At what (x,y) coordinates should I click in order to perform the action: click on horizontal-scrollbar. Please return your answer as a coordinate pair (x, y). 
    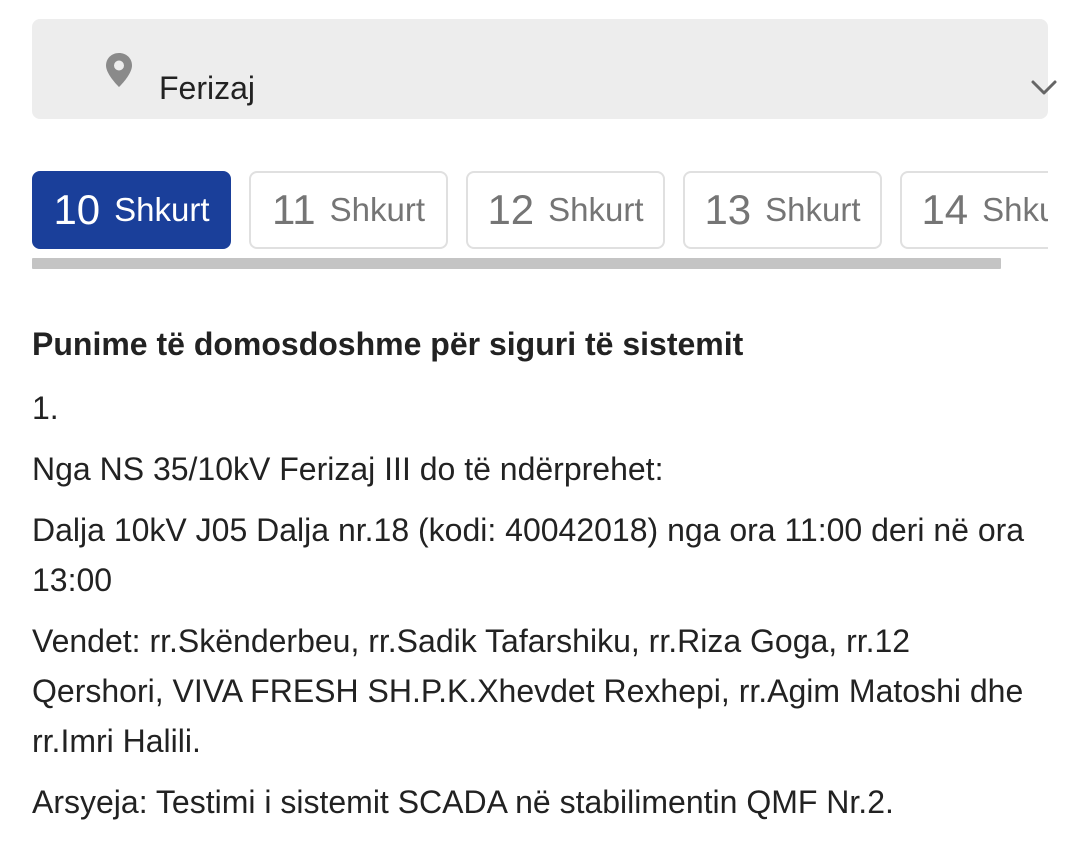
    Looking at the image, I should click on (516, 263).